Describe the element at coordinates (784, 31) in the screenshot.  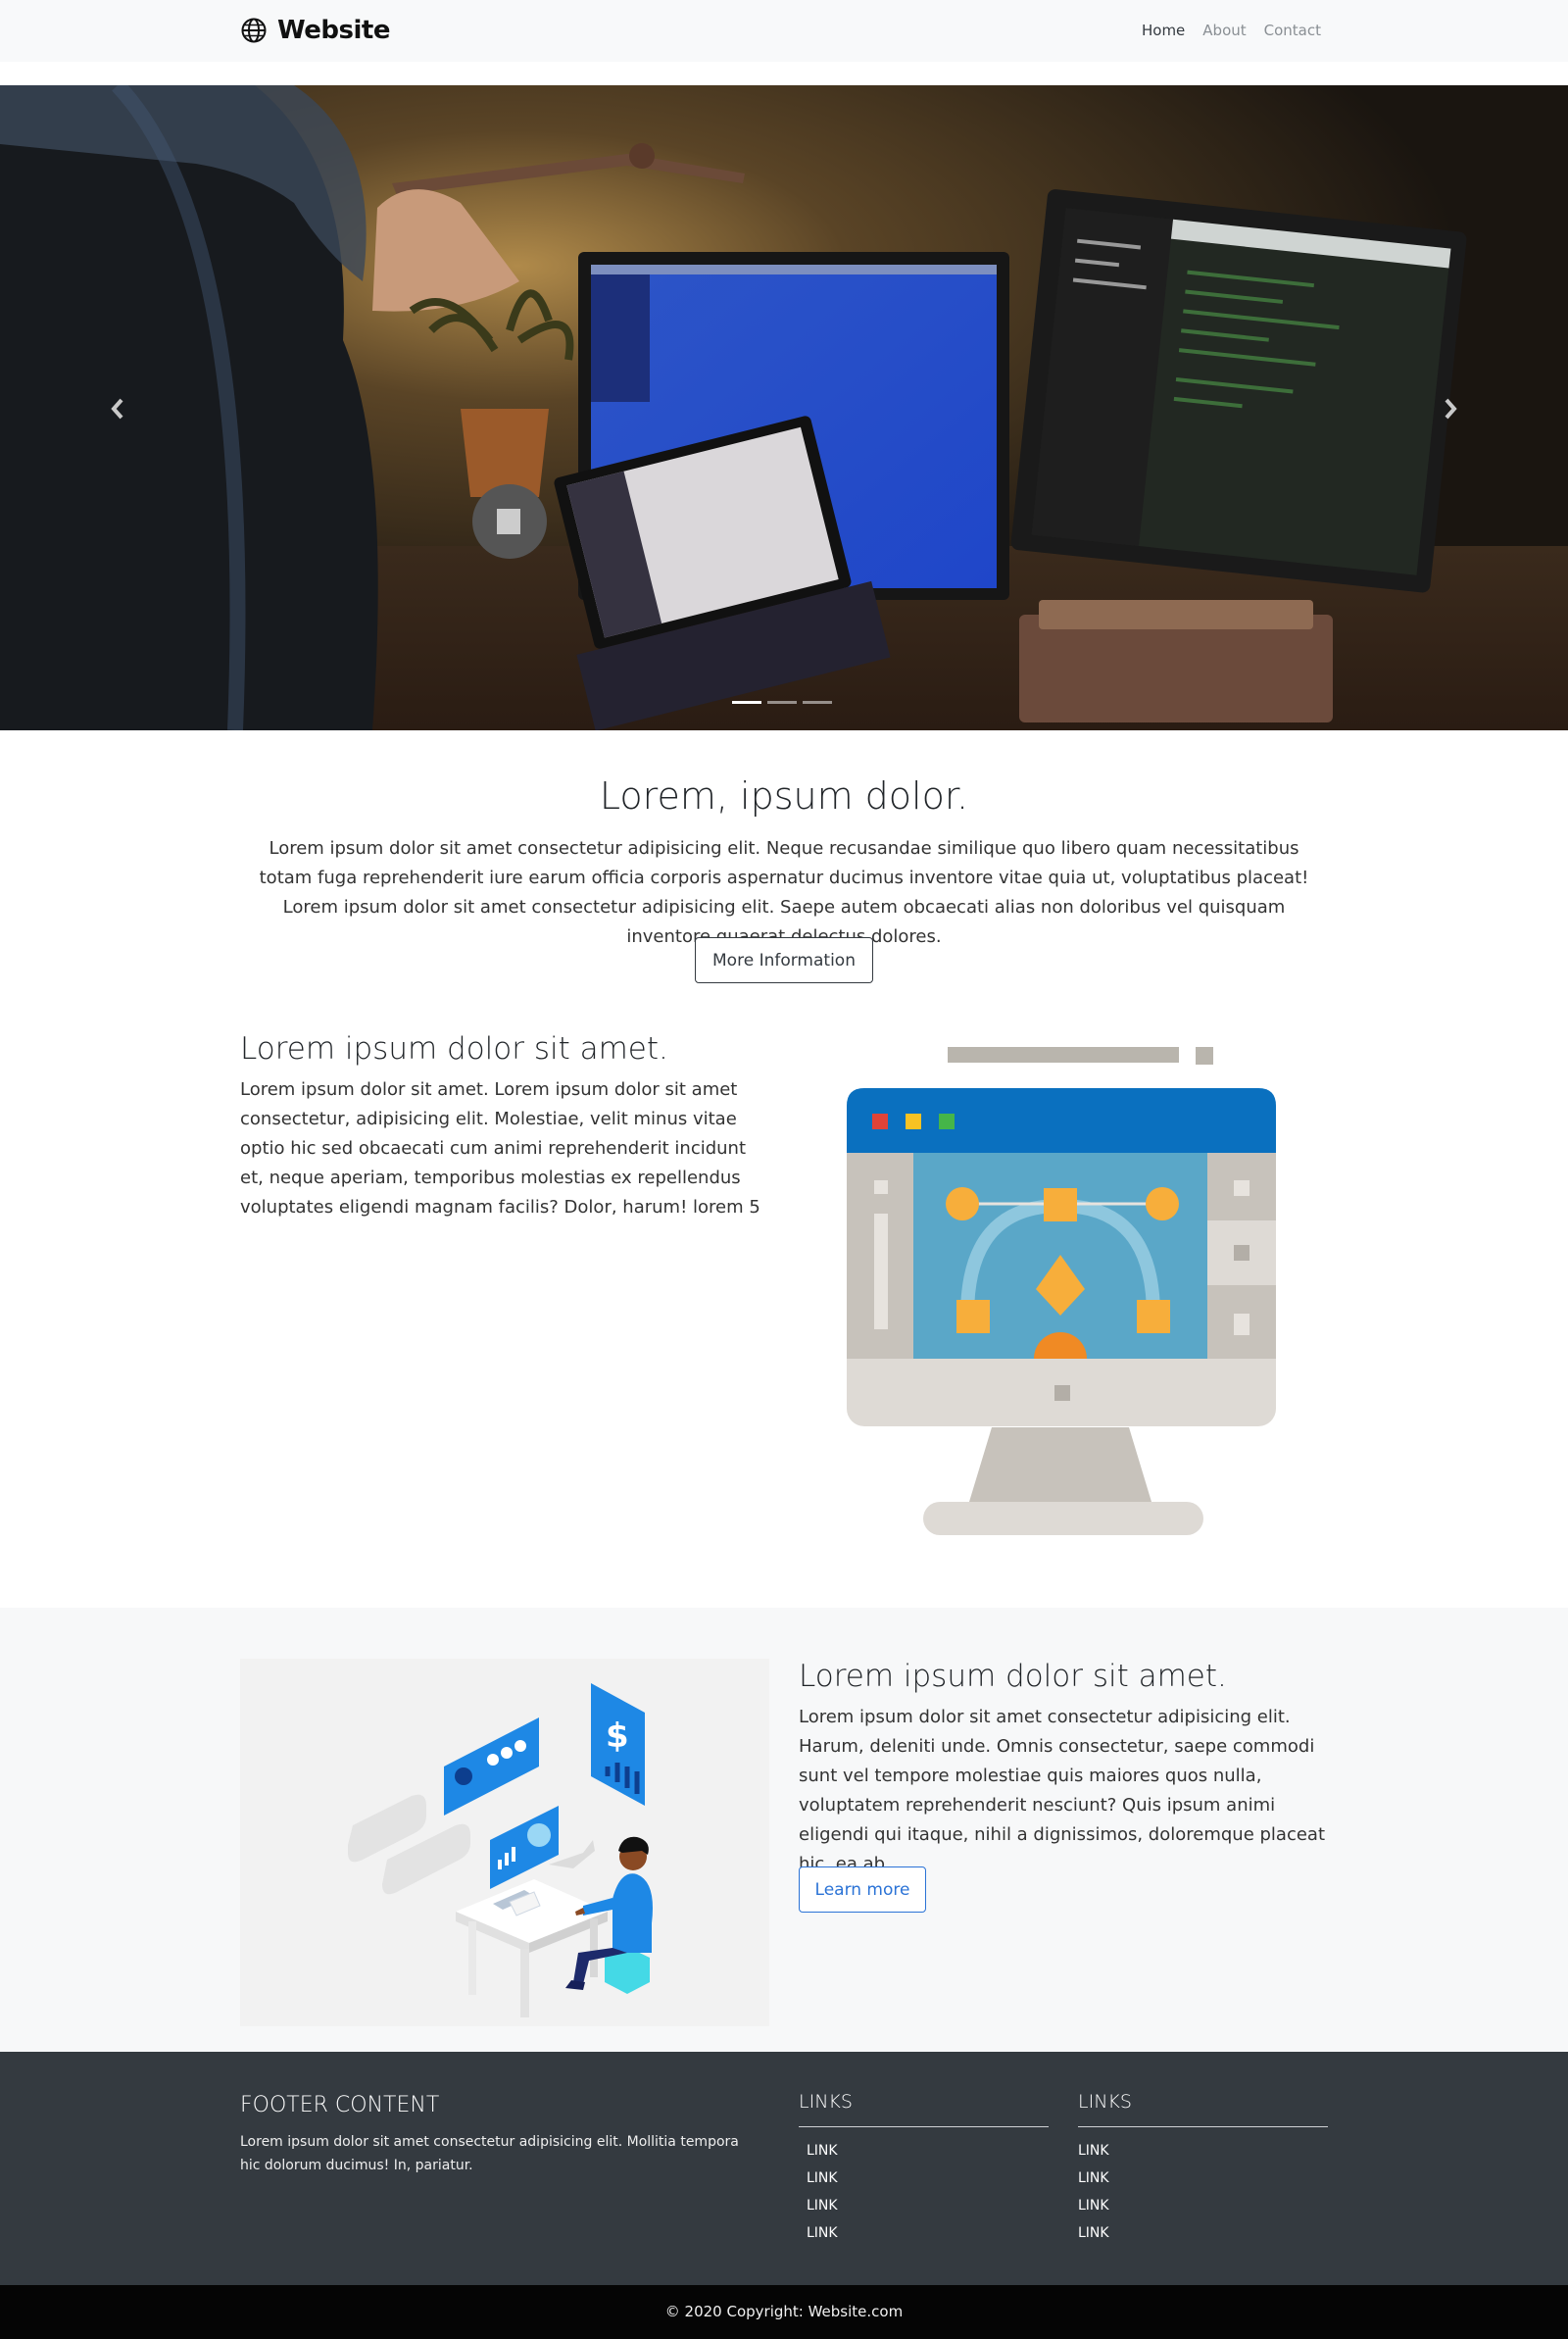
I see `navbar: Website Home About Contact` at that location.